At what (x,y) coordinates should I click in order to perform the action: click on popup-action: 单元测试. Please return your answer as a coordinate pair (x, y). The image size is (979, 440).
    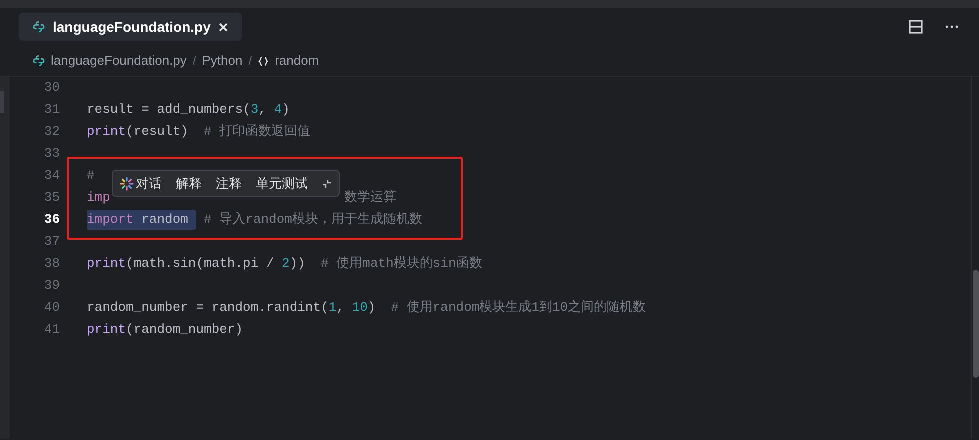
    Looking at the image, I should click on (282, 184).